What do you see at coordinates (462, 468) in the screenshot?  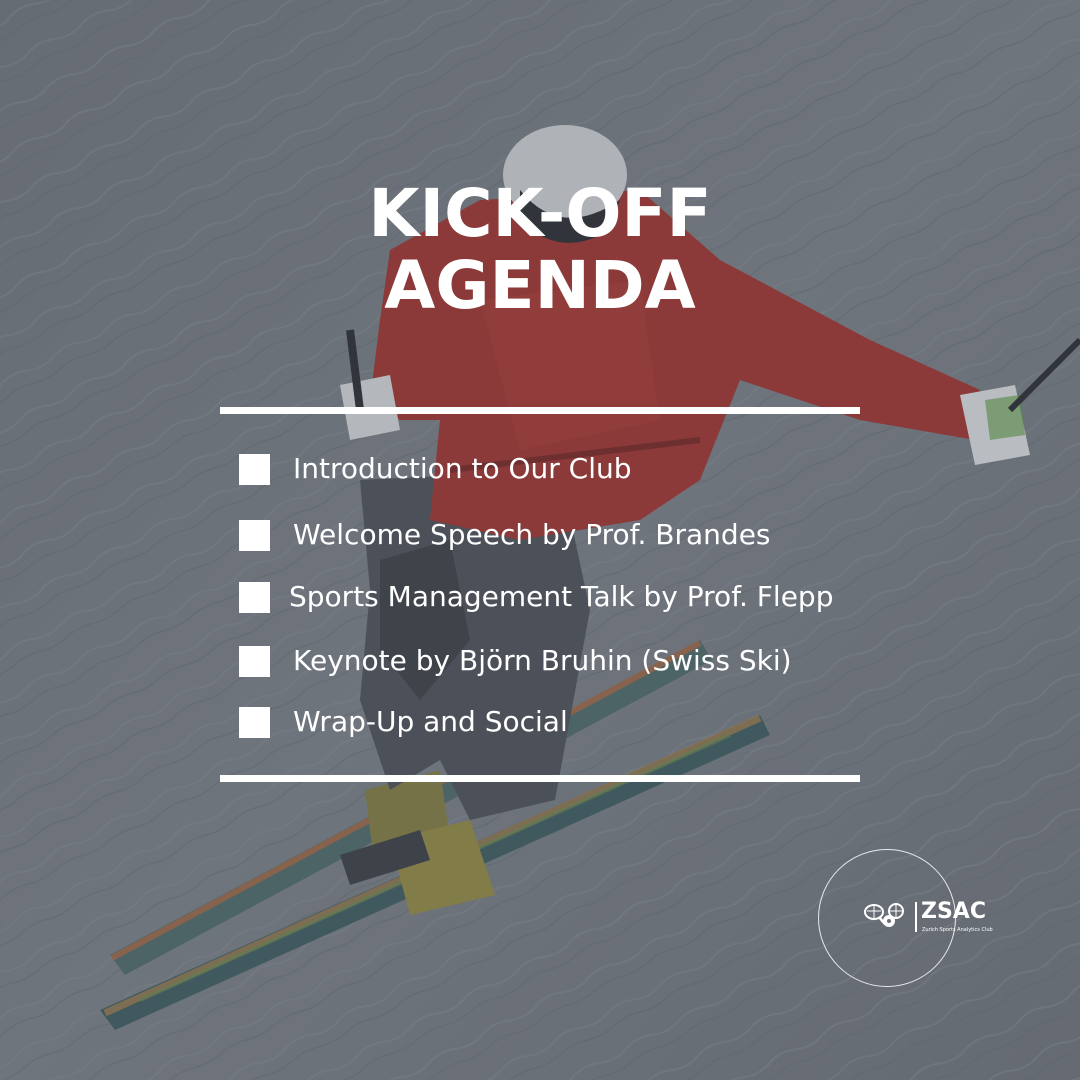 I see `agenda-item-label: Introduction to Our Club` at bounding box center [462, 468].